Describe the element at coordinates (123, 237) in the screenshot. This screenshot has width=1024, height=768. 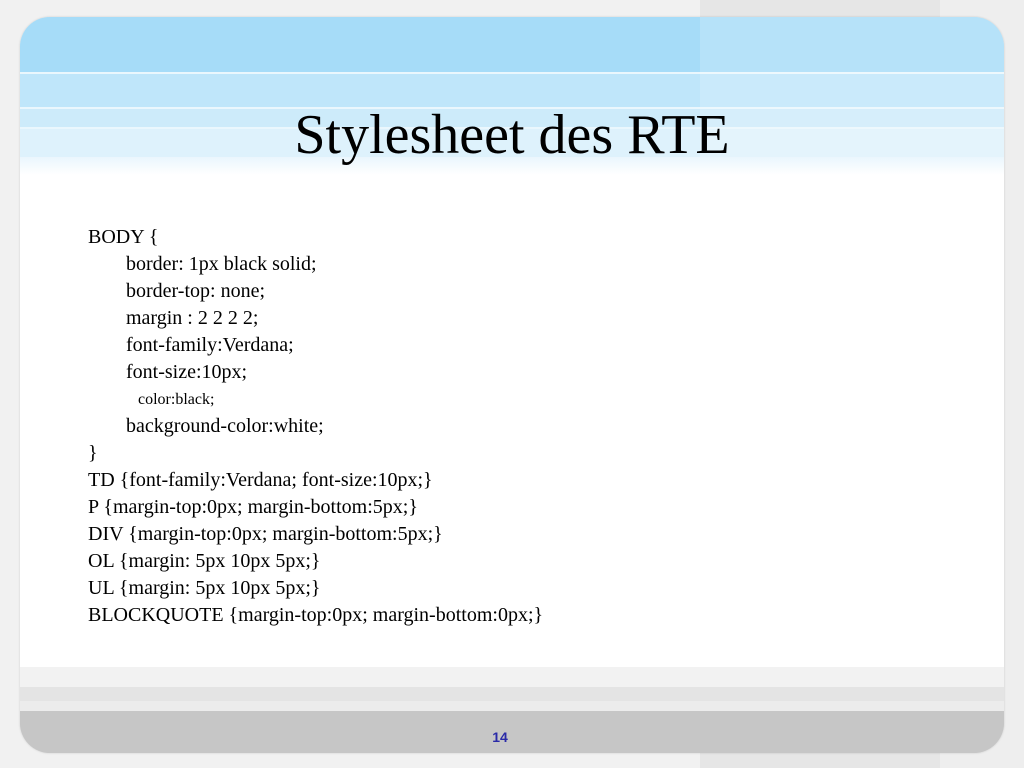
I see `code-line: BODY {` at that location.